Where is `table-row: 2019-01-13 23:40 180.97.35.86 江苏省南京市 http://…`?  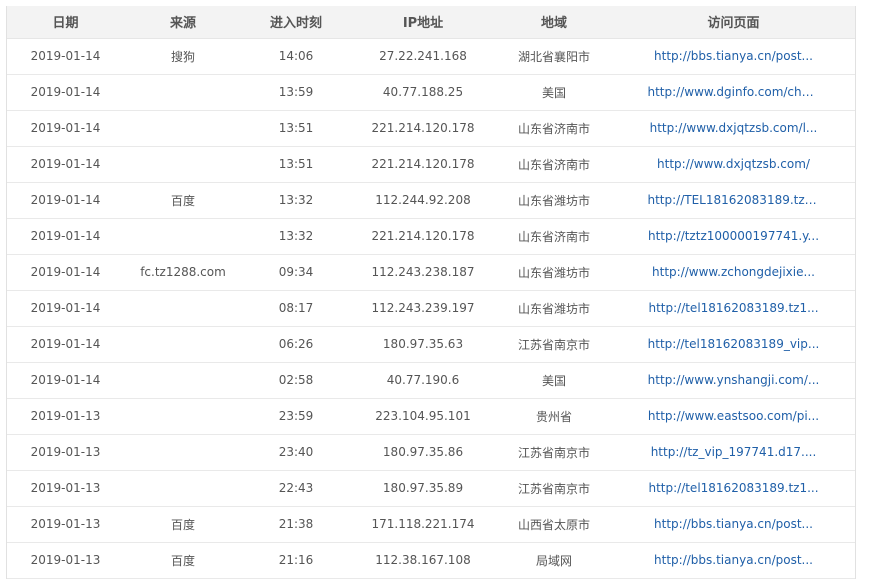 table-row: 2019-01-13 23:40 180.97.35.86 江苏省南京市 http://… is located at coordinates (431, 452).